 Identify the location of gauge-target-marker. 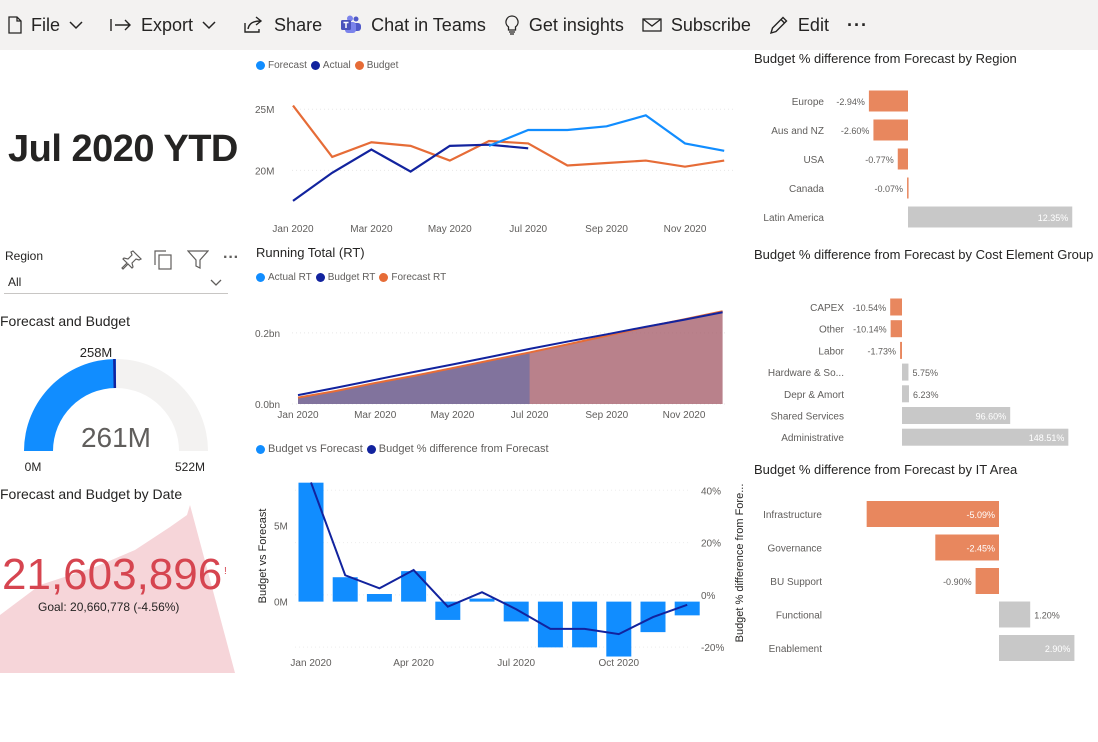
(115, 373).